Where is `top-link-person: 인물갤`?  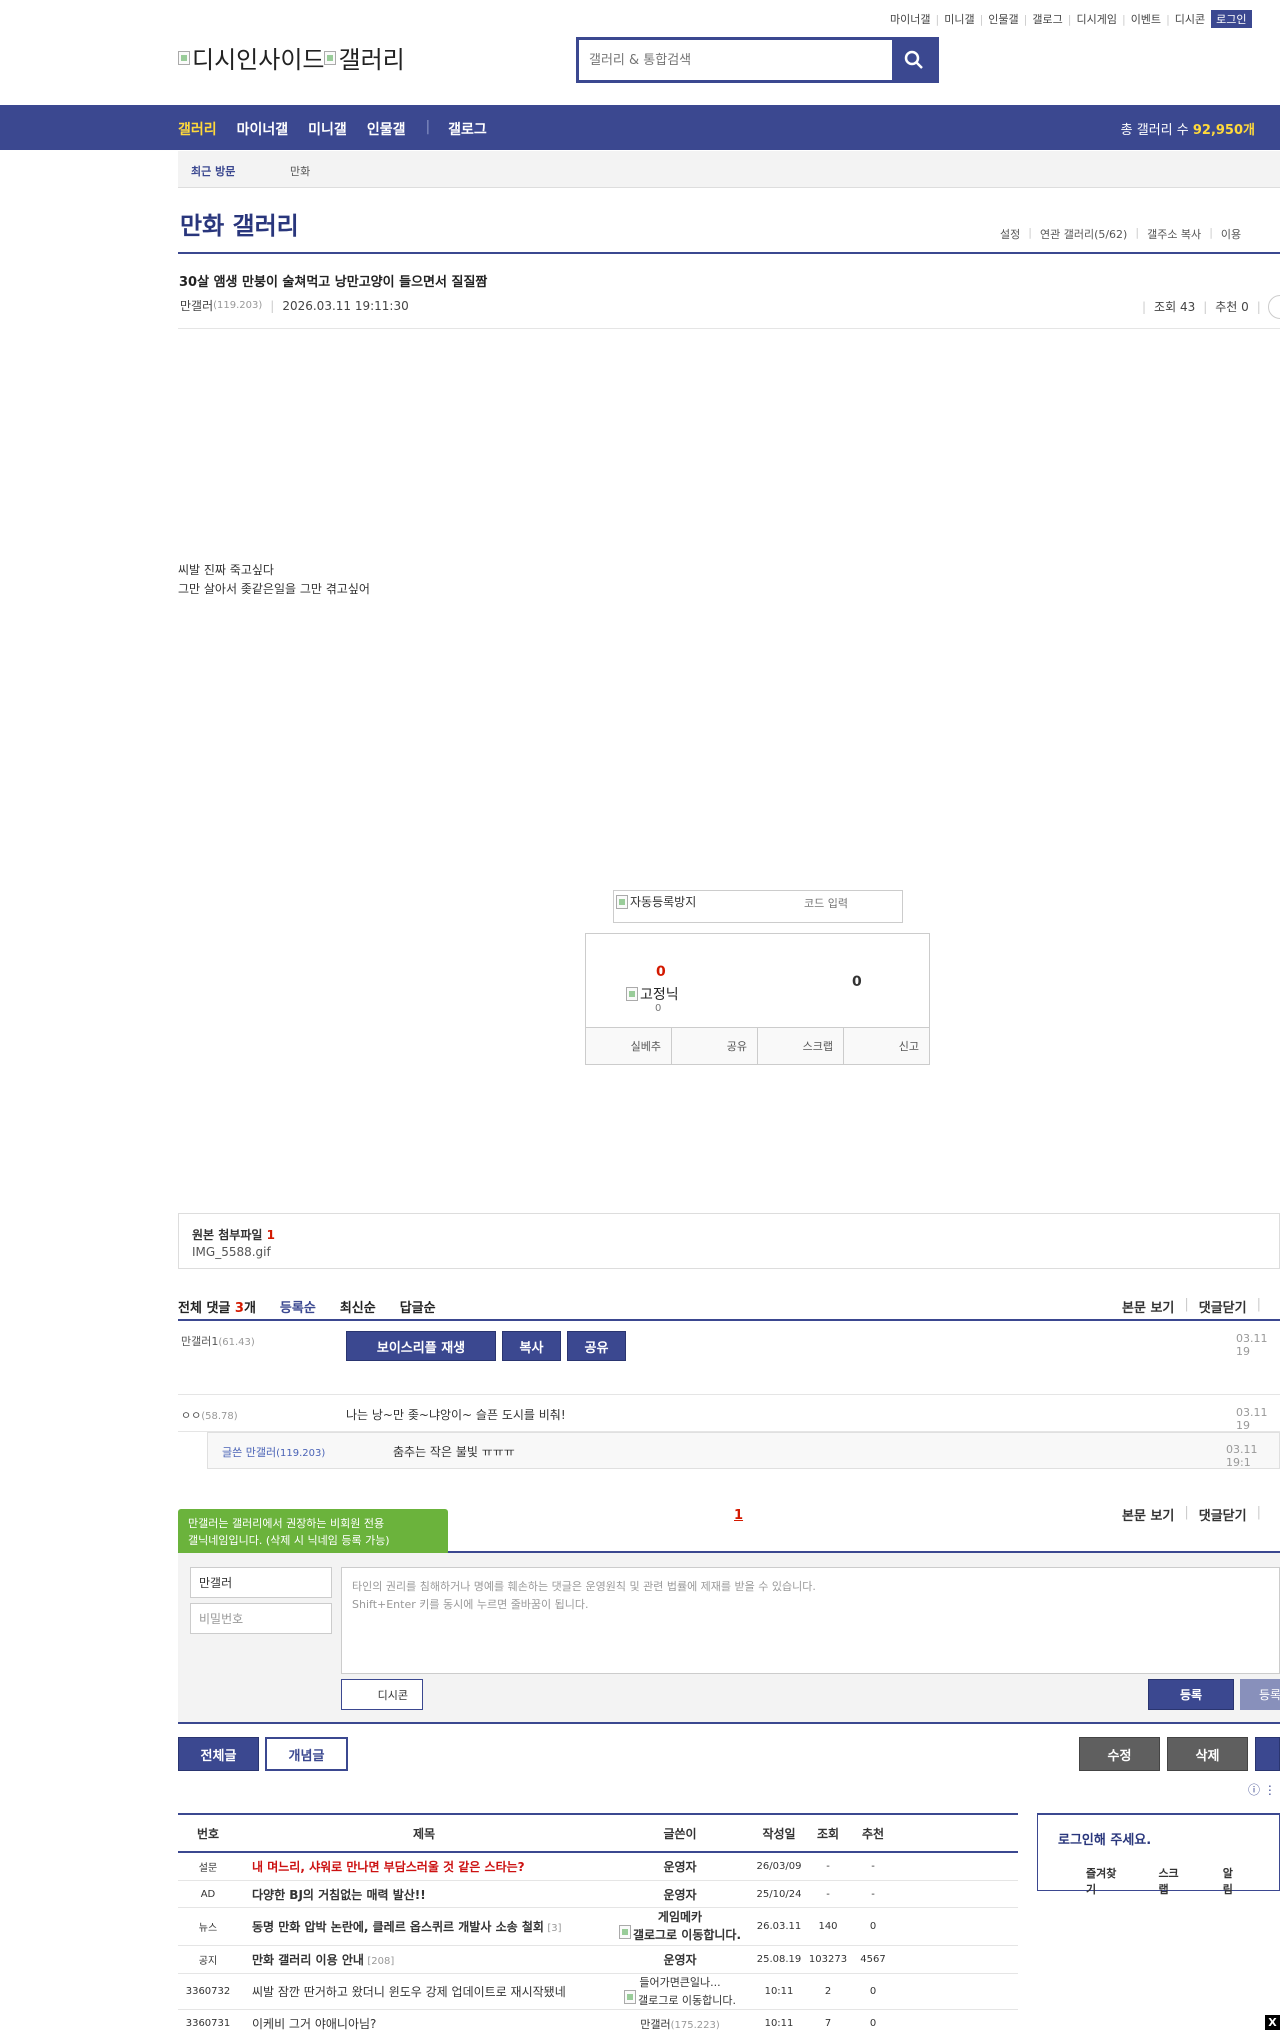 top-link-person: 인물갤 is located at coordinates (1003, 19).